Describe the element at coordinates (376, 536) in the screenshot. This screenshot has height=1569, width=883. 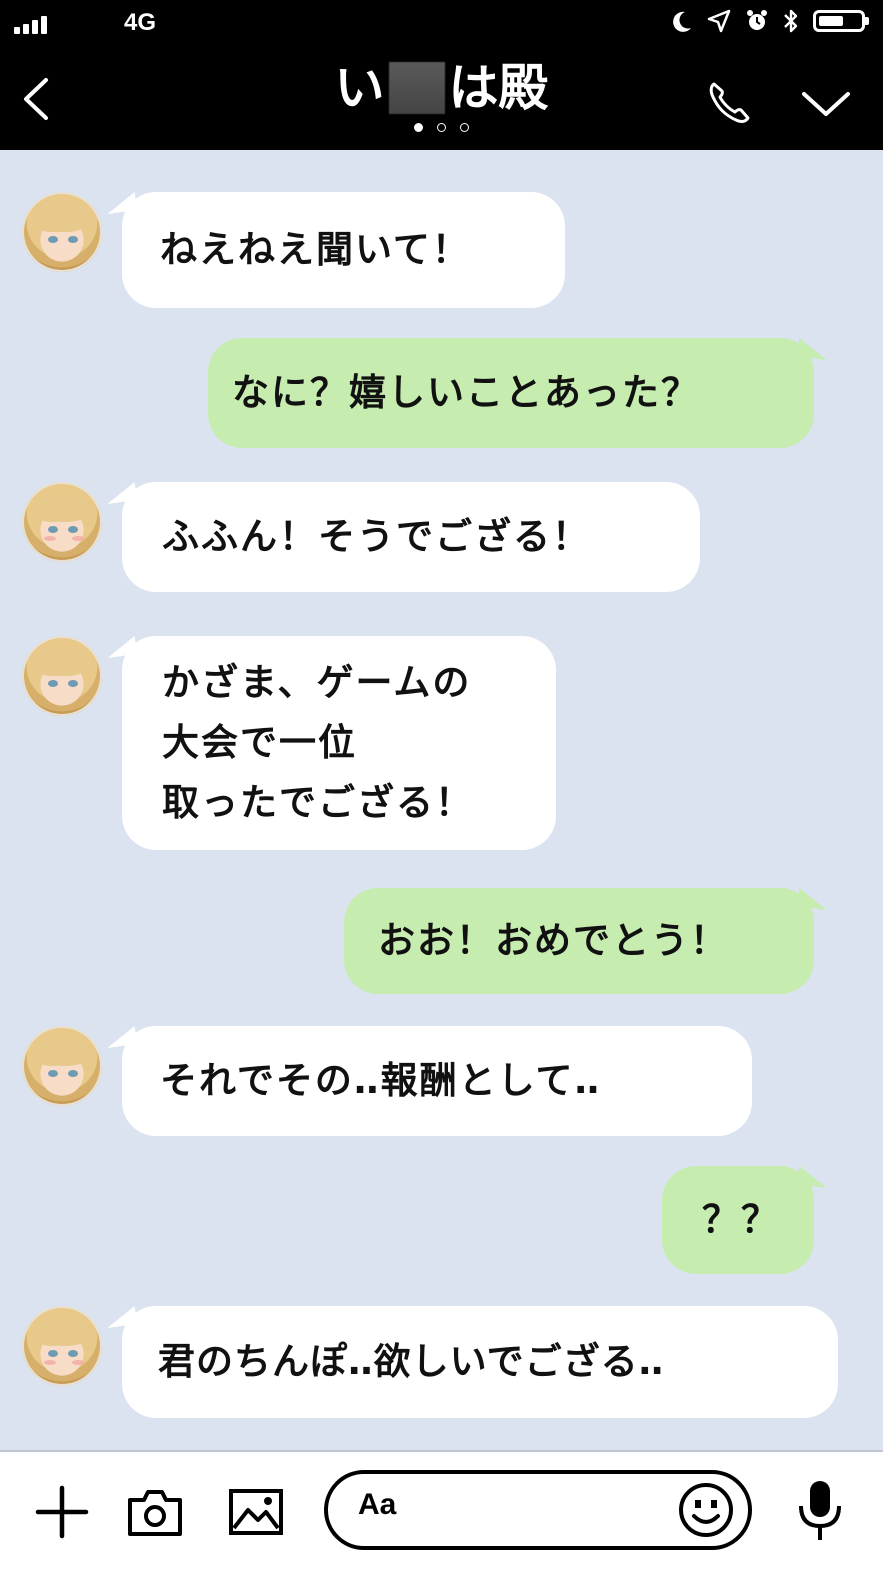
I see `message-text: ふふん！そうでござる！` at that location.